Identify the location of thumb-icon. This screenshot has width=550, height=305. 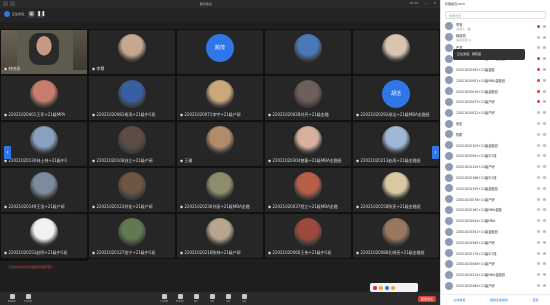
(381, 287).